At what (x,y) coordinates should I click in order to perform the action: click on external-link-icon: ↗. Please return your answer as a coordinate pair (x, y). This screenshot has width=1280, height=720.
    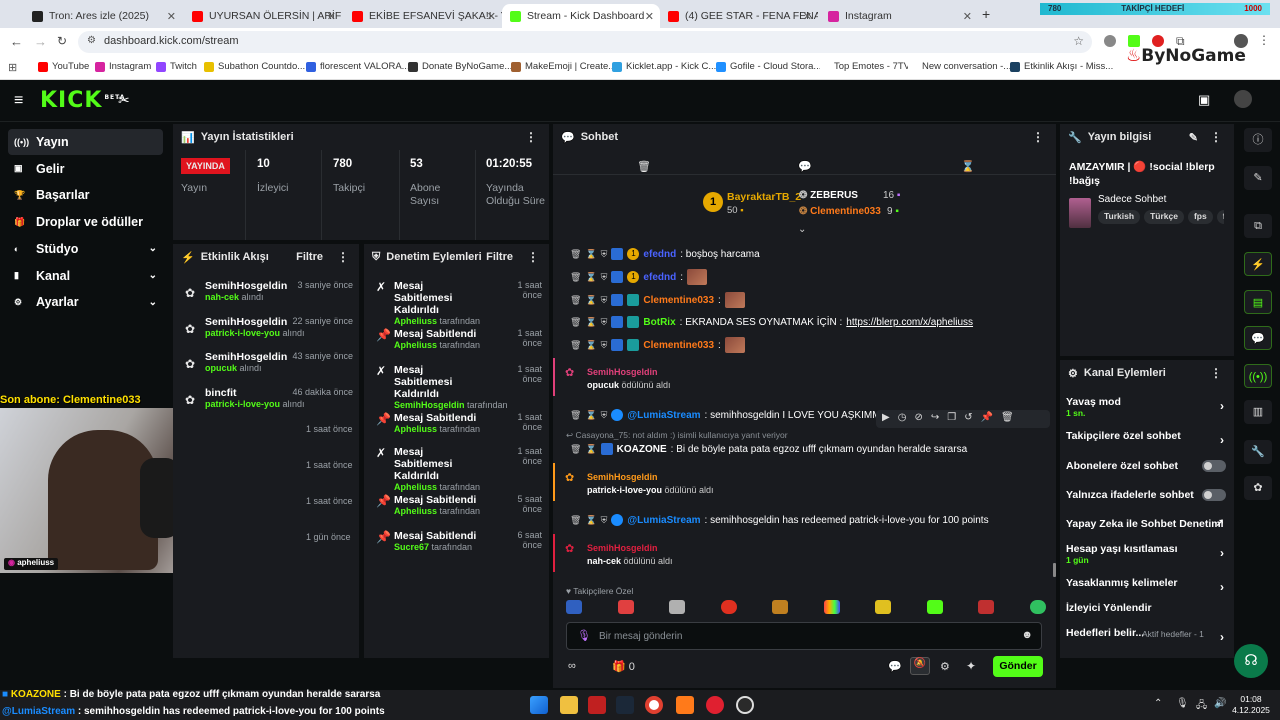
    Looking at the image, I should click on (1220, 523).